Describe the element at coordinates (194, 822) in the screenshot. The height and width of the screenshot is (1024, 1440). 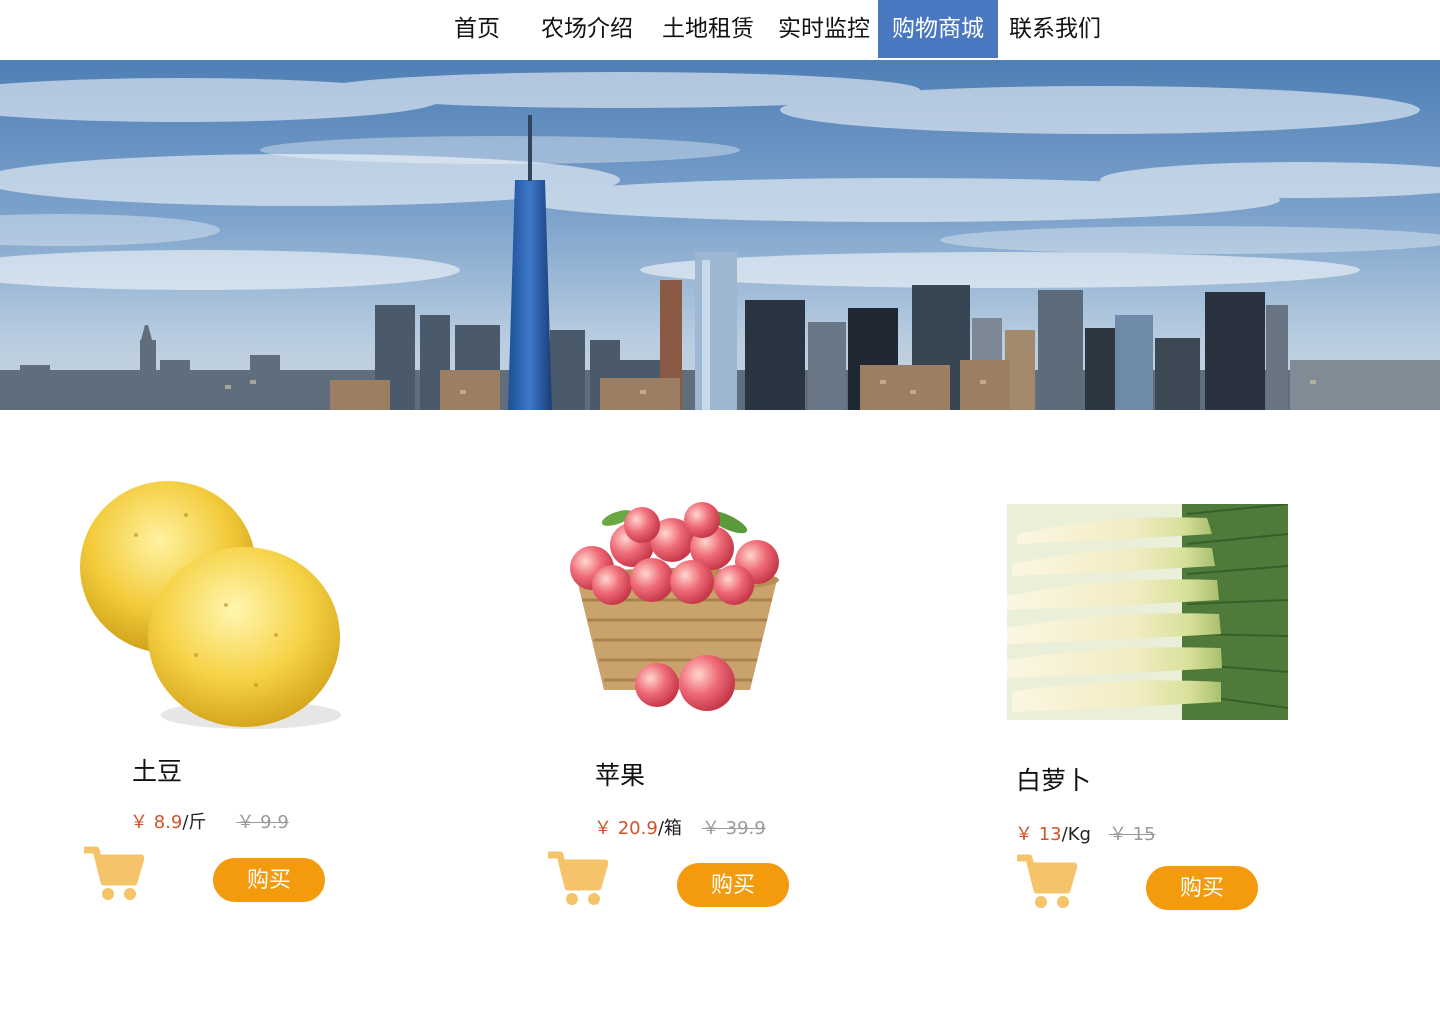
I see `price-unit: /斤` at that location.